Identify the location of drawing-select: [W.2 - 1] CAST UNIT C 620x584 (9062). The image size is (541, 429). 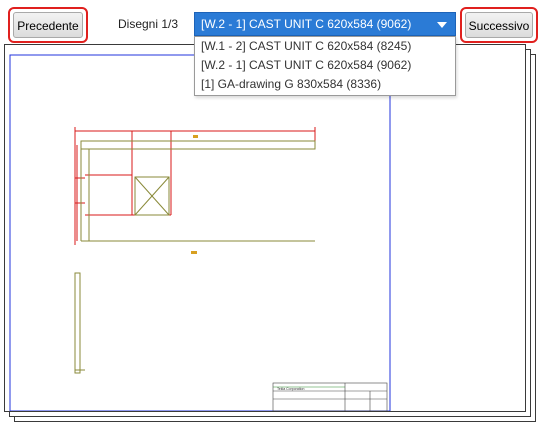
(325, 24).